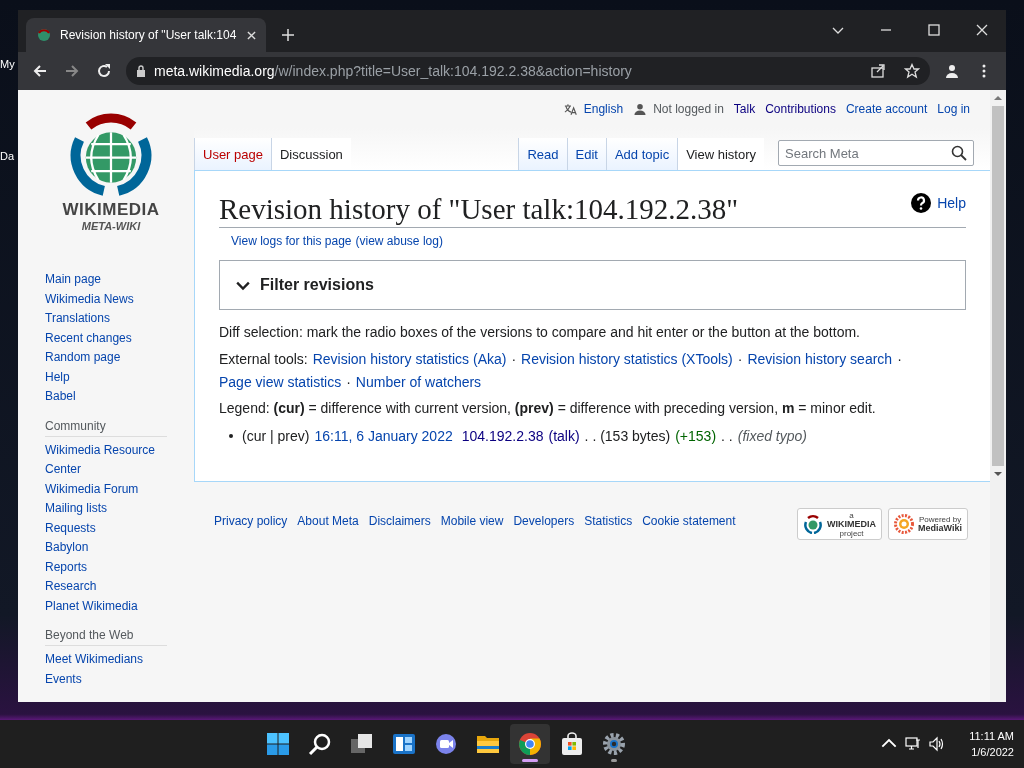 This screenshot has height=768, width=1024. Describe the element at coordinates (528, 71) in the screenshot. I see `address-bar: meta.wikimedia.org/w/index.php?title=User_talk:104.192.2.38&action=history` at that location.